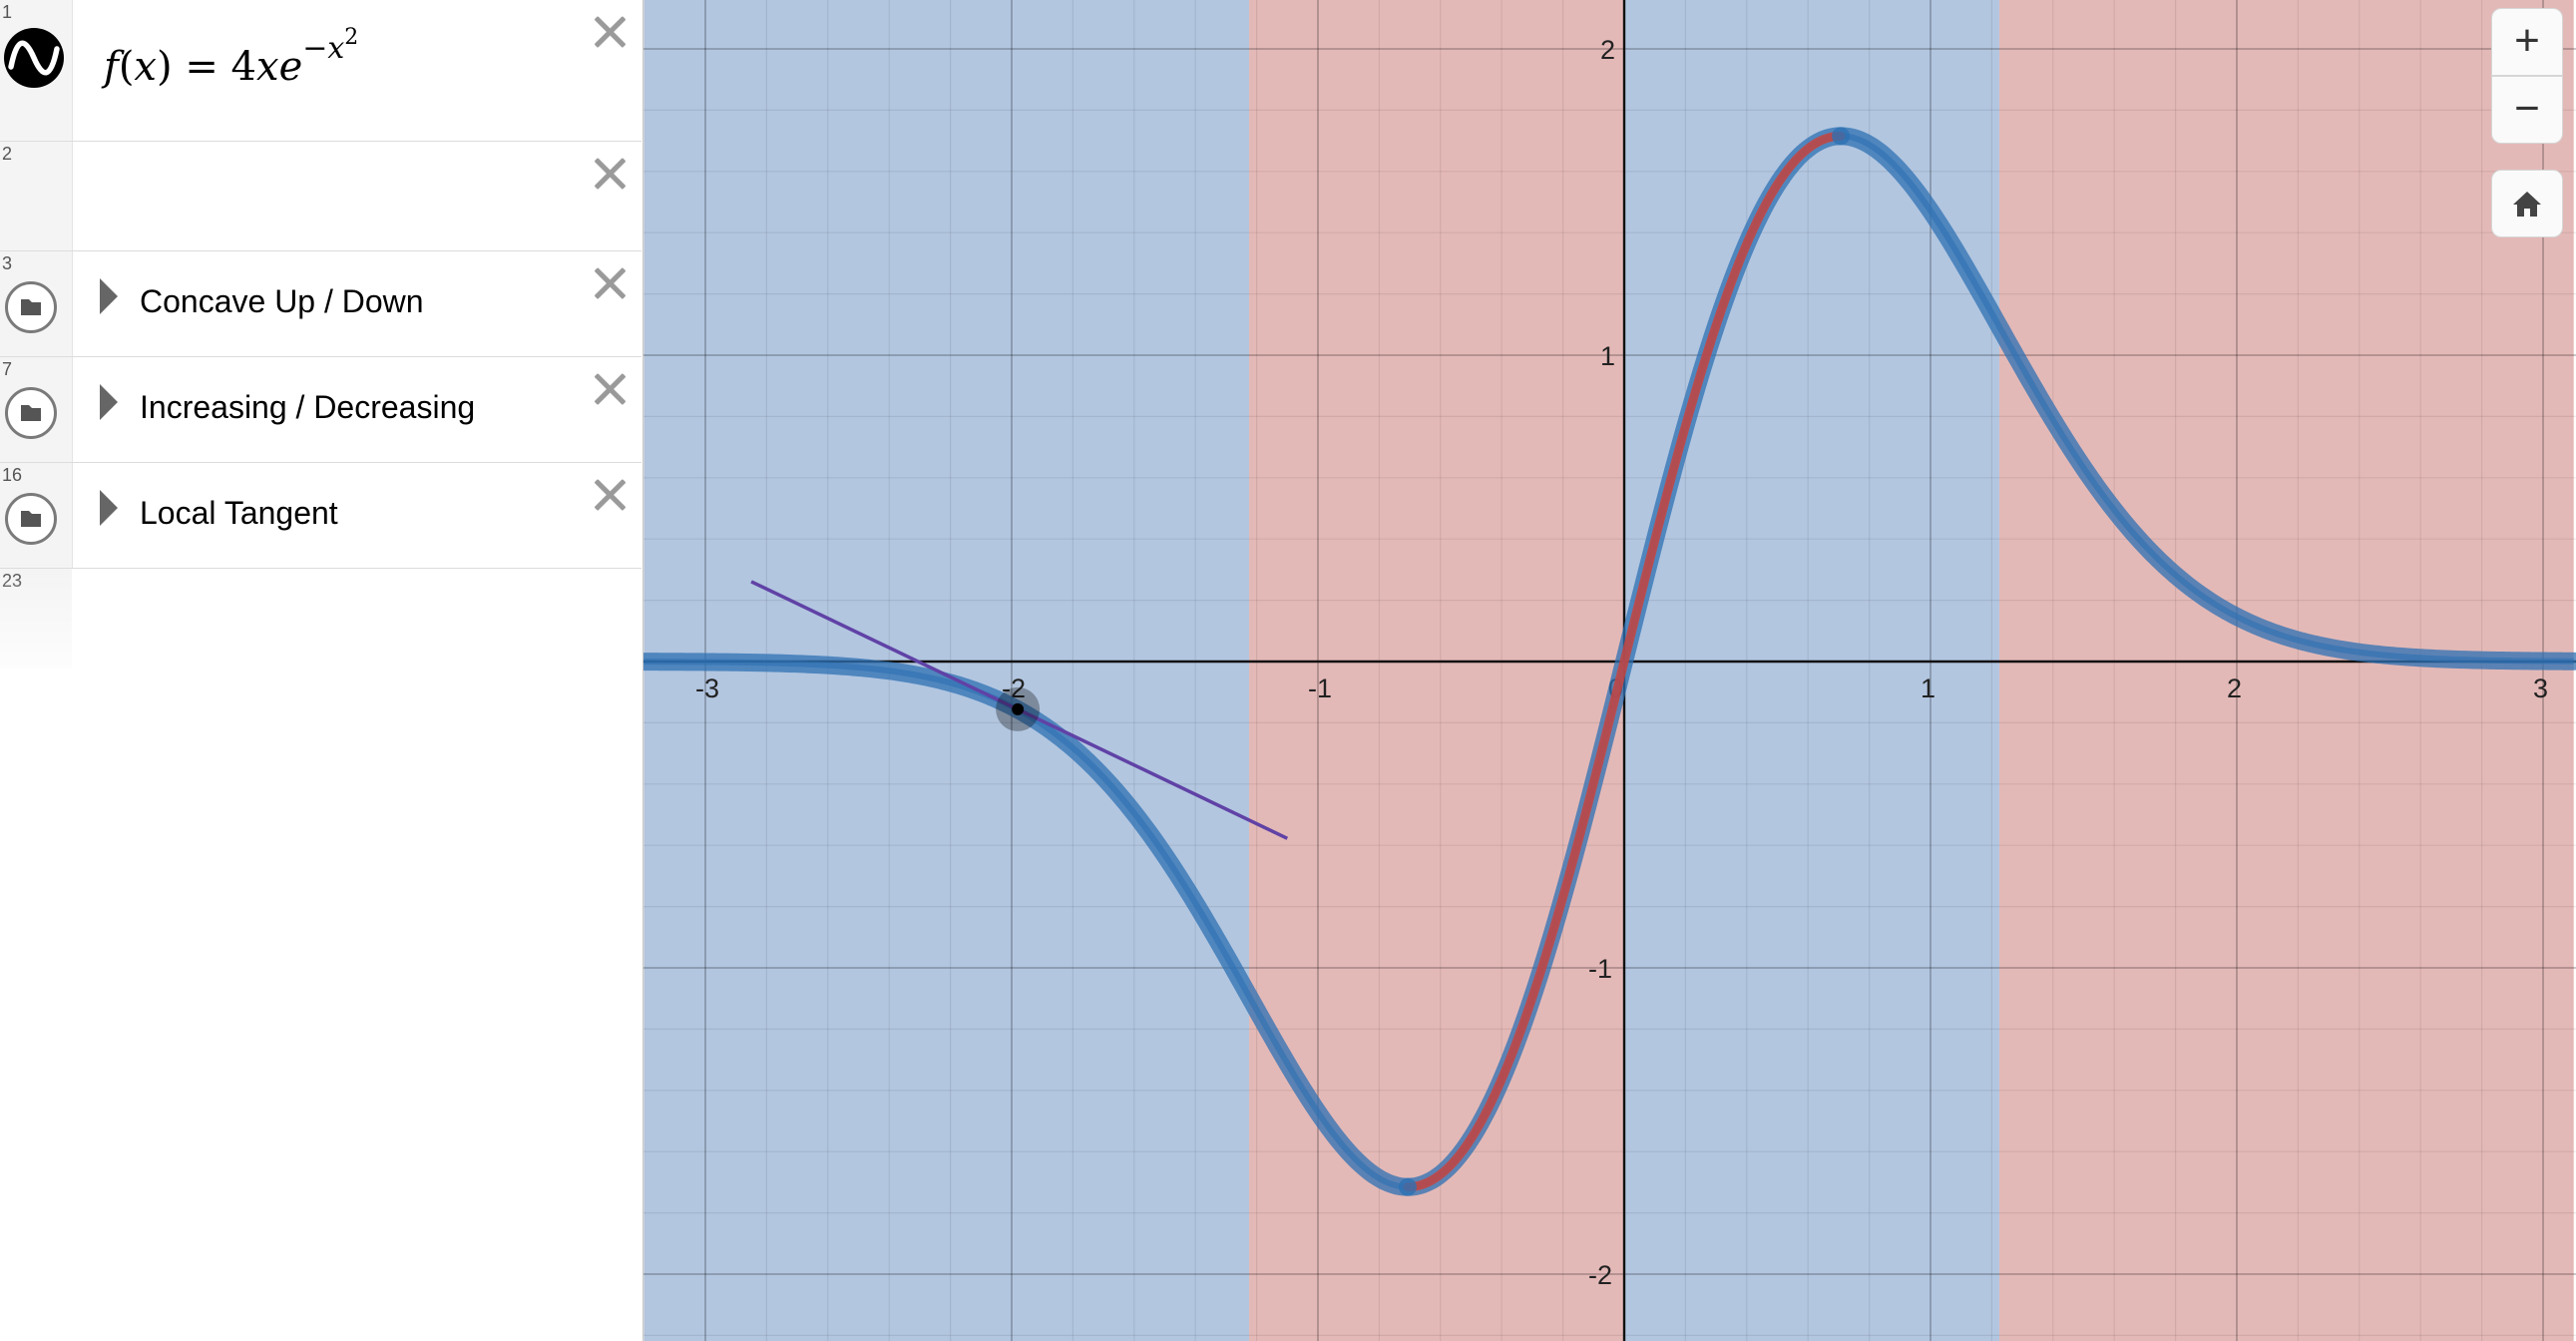 The image size is (2576, 1341). Describe the element at coordinates (239, 513) in the screenshot. I see `folder-label: Local Tangent` at that location.